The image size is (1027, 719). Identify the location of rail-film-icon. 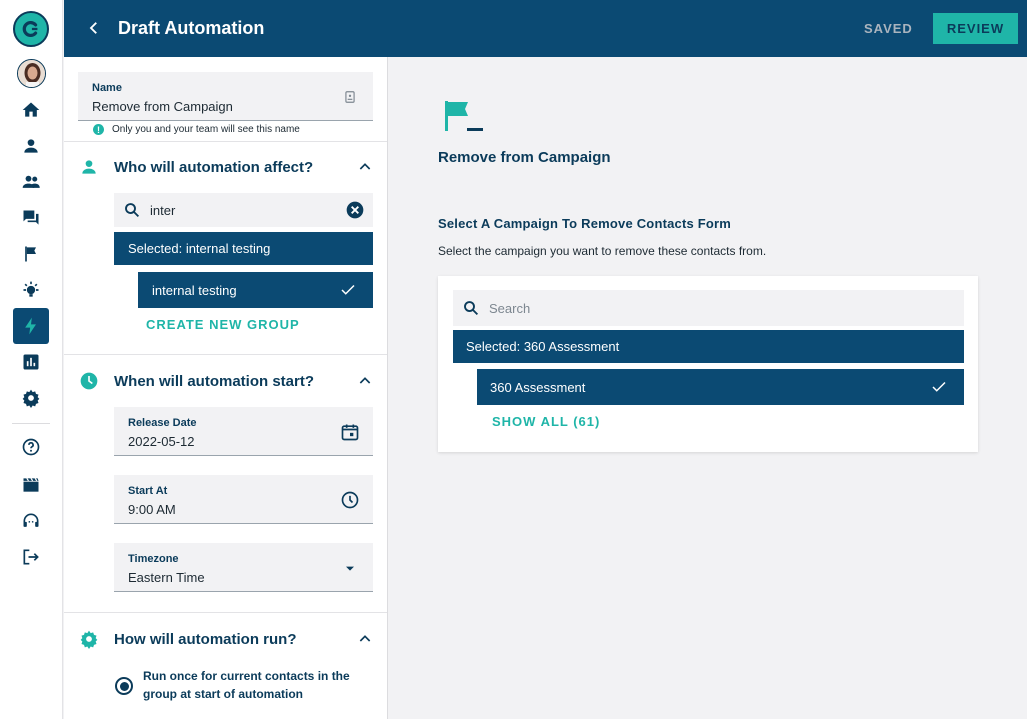
(31, 485).